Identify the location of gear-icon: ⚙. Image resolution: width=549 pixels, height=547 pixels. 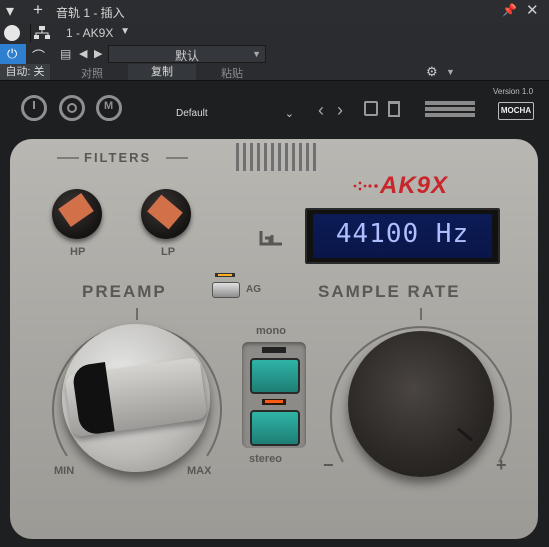
(432, 72).